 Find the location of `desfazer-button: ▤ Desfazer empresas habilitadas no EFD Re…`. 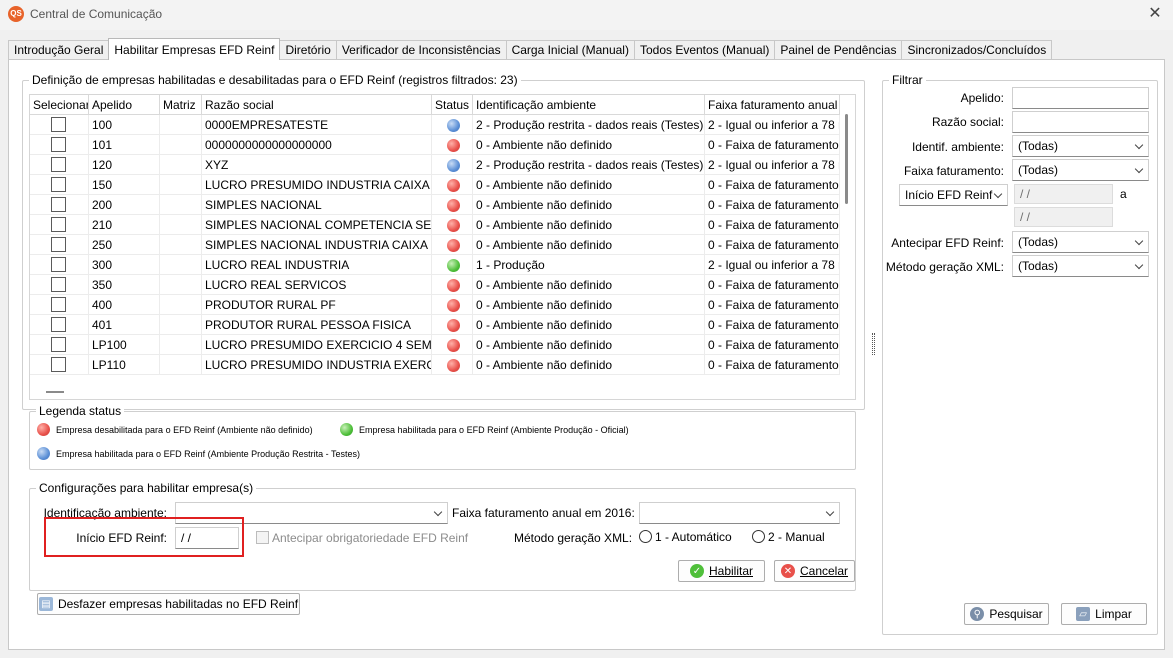

desfazer-button: ▤ Desfazer empresas habilitadas no EFD Re… is located at coordinates (168, 604).